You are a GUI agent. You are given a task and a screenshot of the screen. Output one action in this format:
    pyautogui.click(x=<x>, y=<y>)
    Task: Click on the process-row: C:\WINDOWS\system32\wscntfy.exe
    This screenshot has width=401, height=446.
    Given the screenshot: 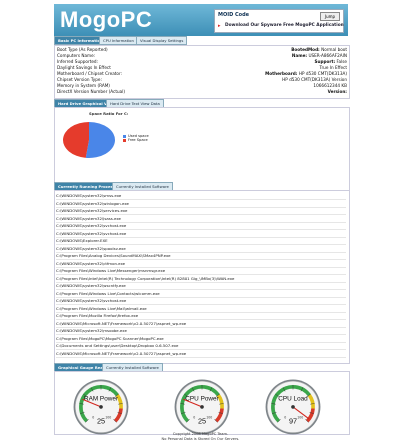 What is the action you would take?
    pyautogui.click(x=201, y=286)
    